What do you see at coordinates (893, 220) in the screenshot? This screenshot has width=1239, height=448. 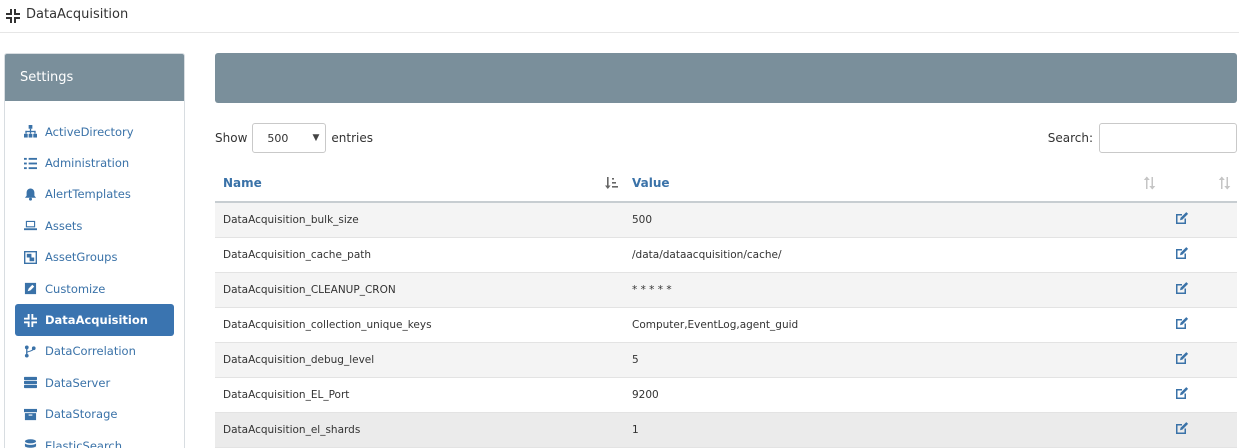 I see `cell-value: 500` at bounding box center [893, 220].